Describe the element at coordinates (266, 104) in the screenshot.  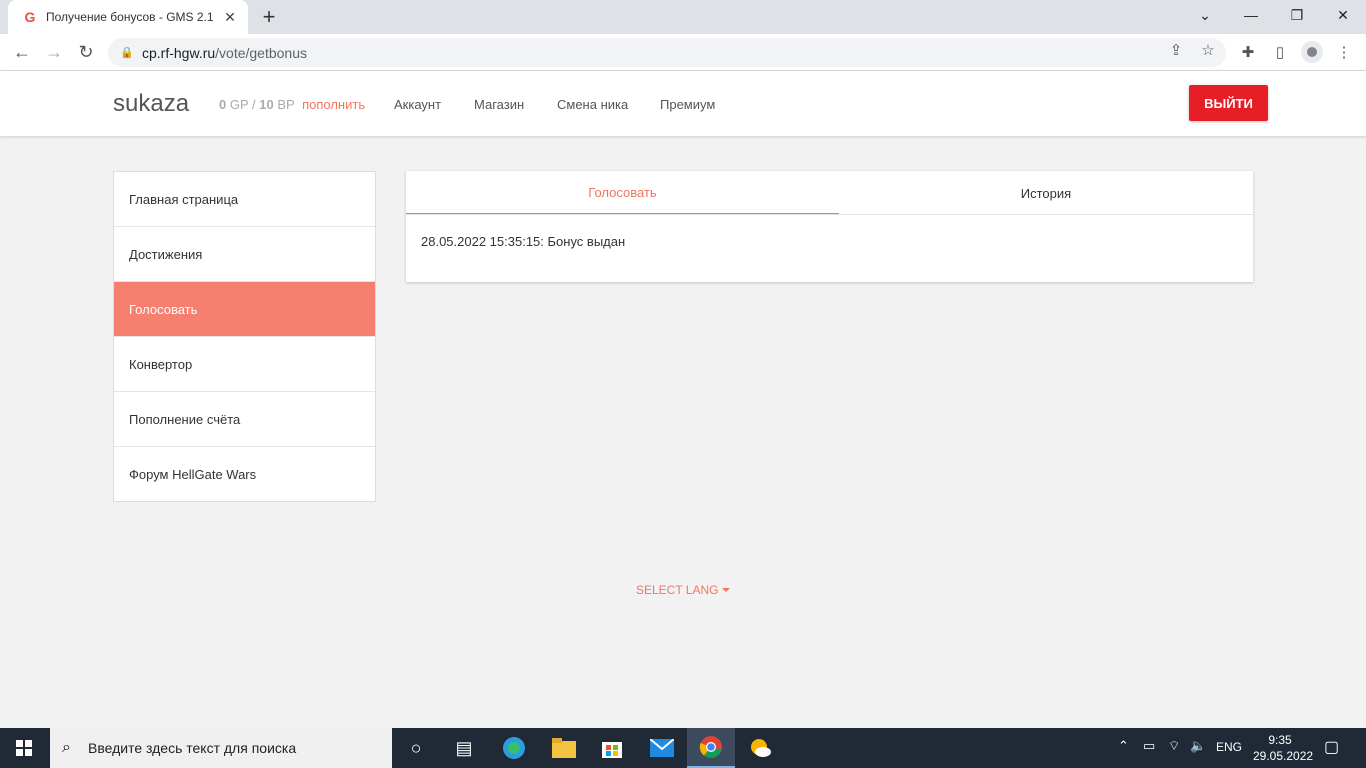
I see `bp-value: 10` at that location.